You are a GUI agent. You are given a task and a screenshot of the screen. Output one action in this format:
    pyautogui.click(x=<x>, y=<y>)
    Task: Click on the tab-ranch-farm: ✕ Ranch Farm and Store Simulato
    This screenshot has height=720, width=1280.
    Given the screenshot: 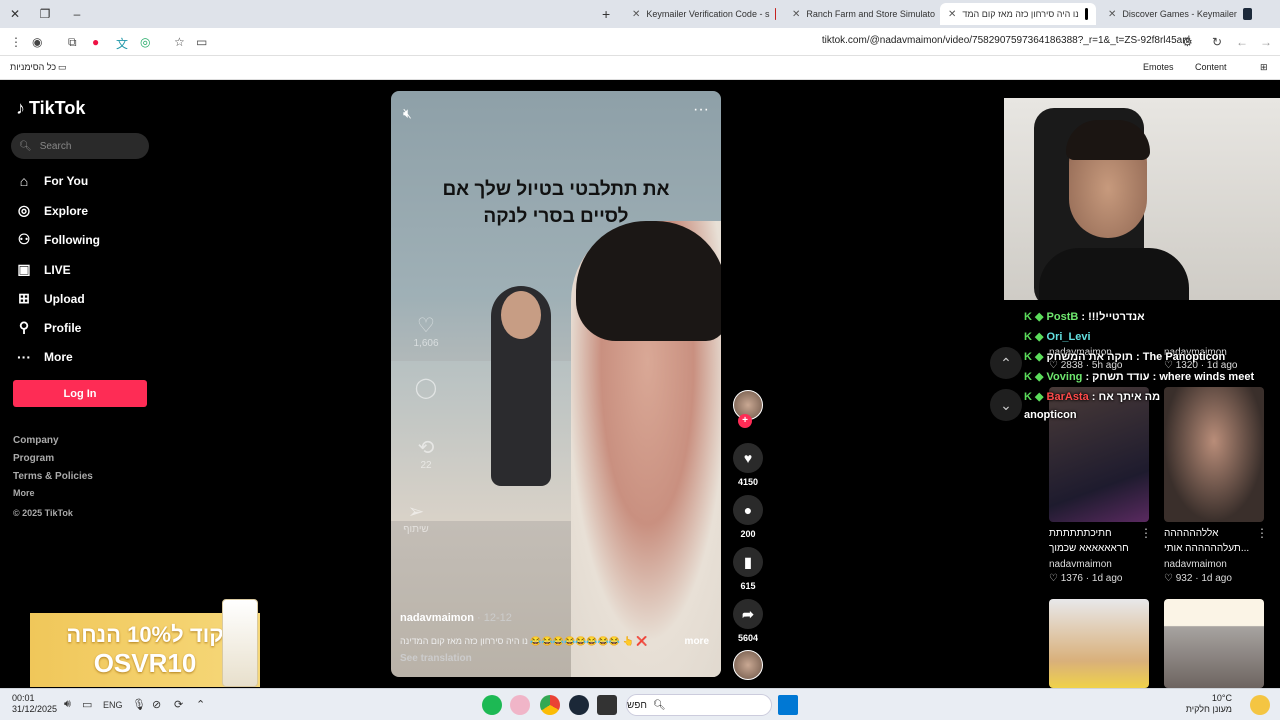 What is the action you would take?
    pyautogui.click(x=862, y=14)
    